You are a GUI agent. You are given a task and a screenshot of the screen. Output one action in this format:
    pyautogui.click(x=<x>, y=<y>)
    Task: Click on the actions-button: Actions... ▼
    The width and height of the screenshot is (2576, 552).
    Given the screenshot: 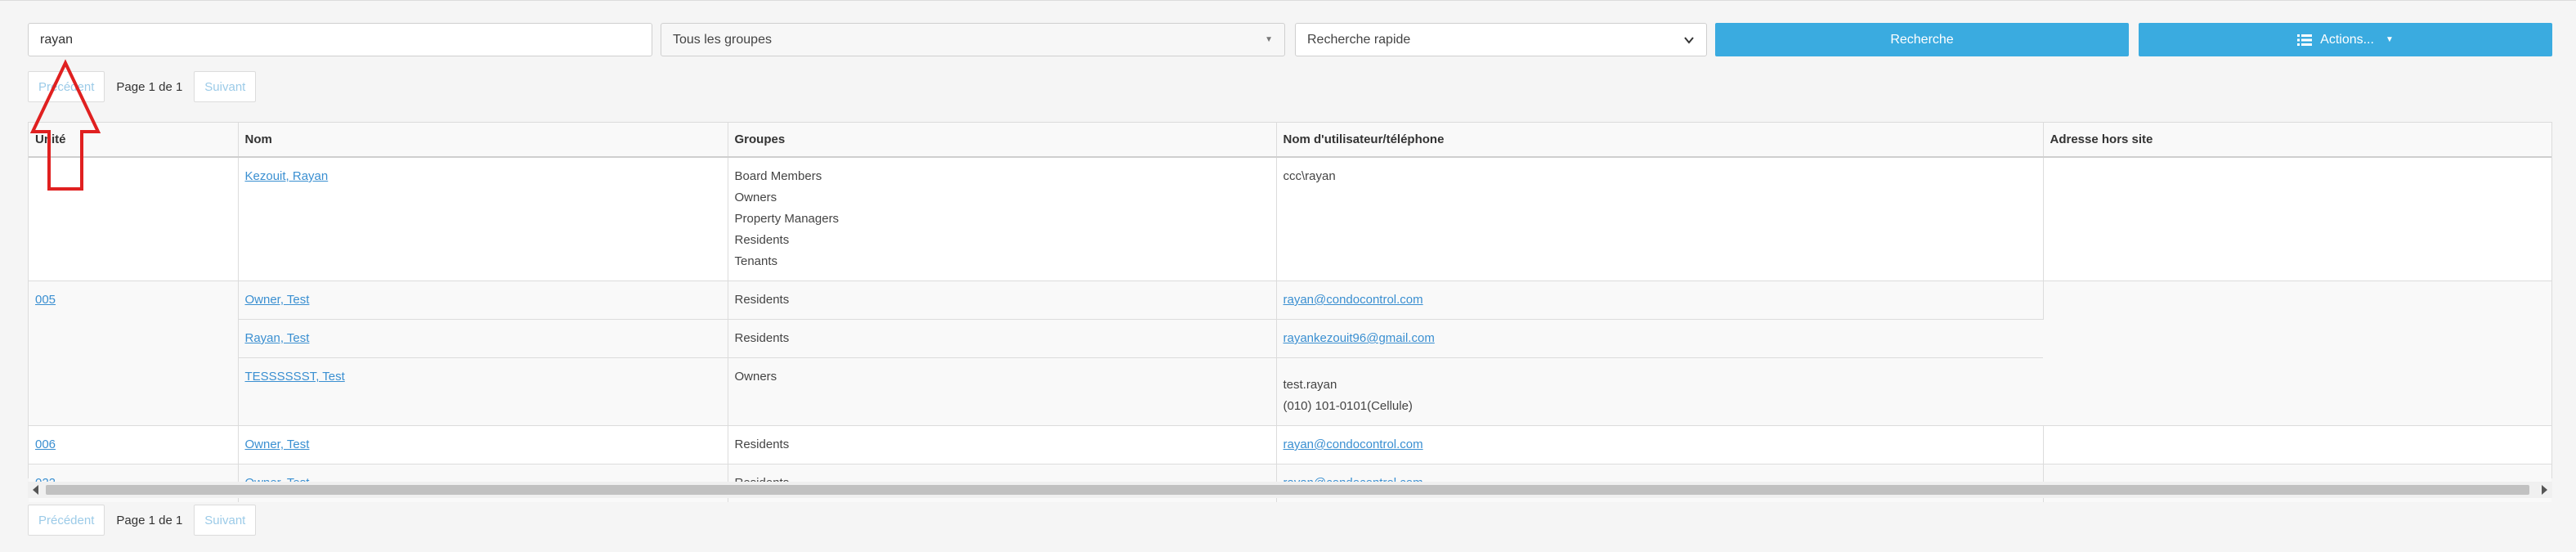 What is the action you would take?
    pyautogui.click(x=2345, y=39)
    